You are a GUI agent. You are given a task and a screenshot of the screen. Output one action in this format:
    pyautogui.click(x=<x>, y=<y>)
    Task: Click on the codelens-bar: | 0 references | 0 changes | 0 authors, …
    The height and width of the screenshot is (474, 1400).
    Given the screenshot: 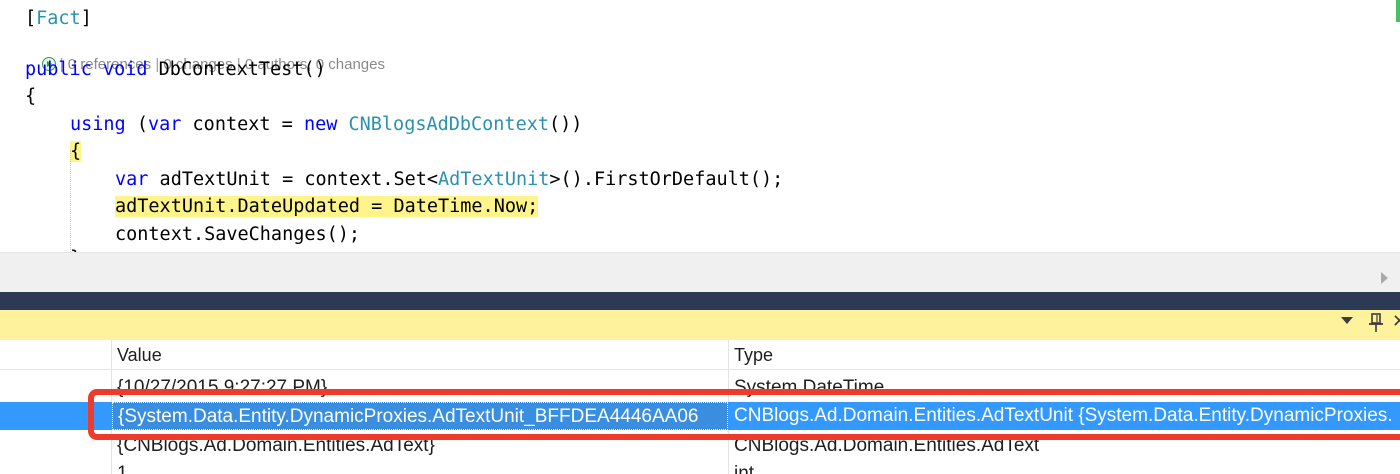 What is the action you would take?
    pyautogui.click(x=205, y=54)
    